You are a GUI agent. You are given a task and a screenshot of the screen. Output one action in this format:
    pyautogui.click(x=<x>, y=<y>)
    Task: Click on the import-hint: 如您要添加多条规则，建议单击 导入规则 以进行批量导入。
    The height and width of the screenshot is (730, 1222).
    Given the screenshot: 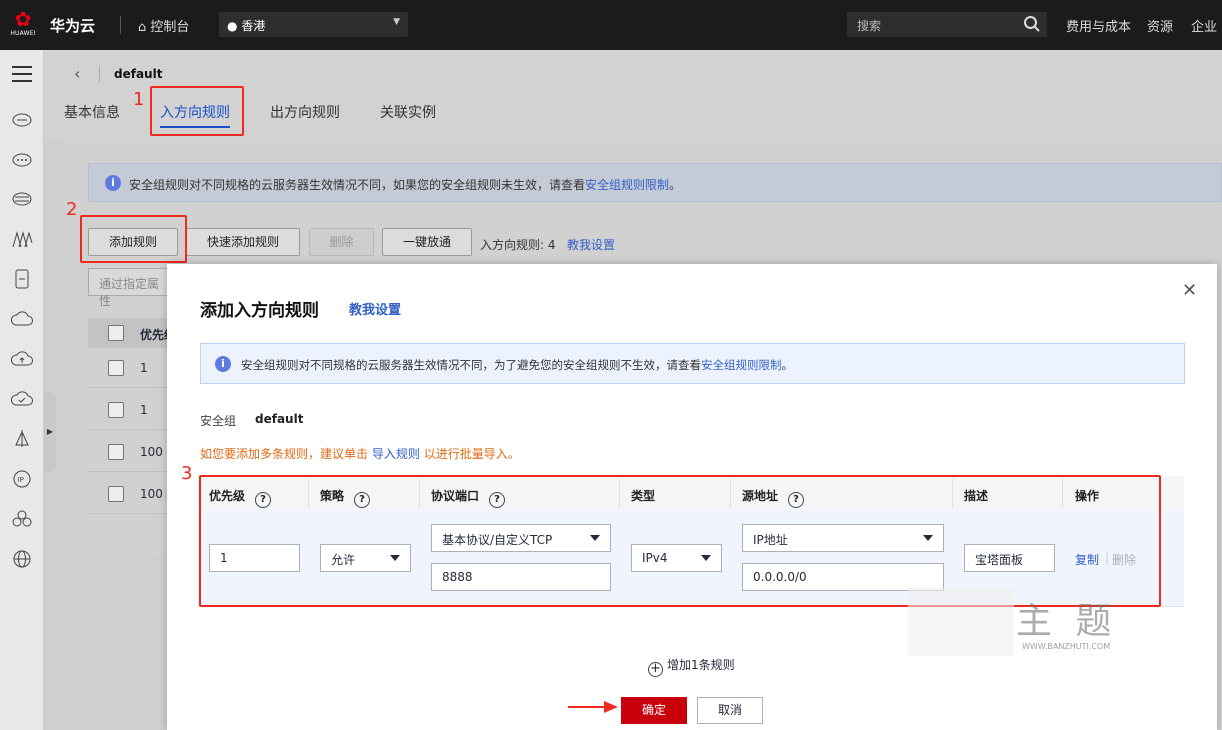 What is the action you would take?
    pyautogui.click(x=360, y=453)
    